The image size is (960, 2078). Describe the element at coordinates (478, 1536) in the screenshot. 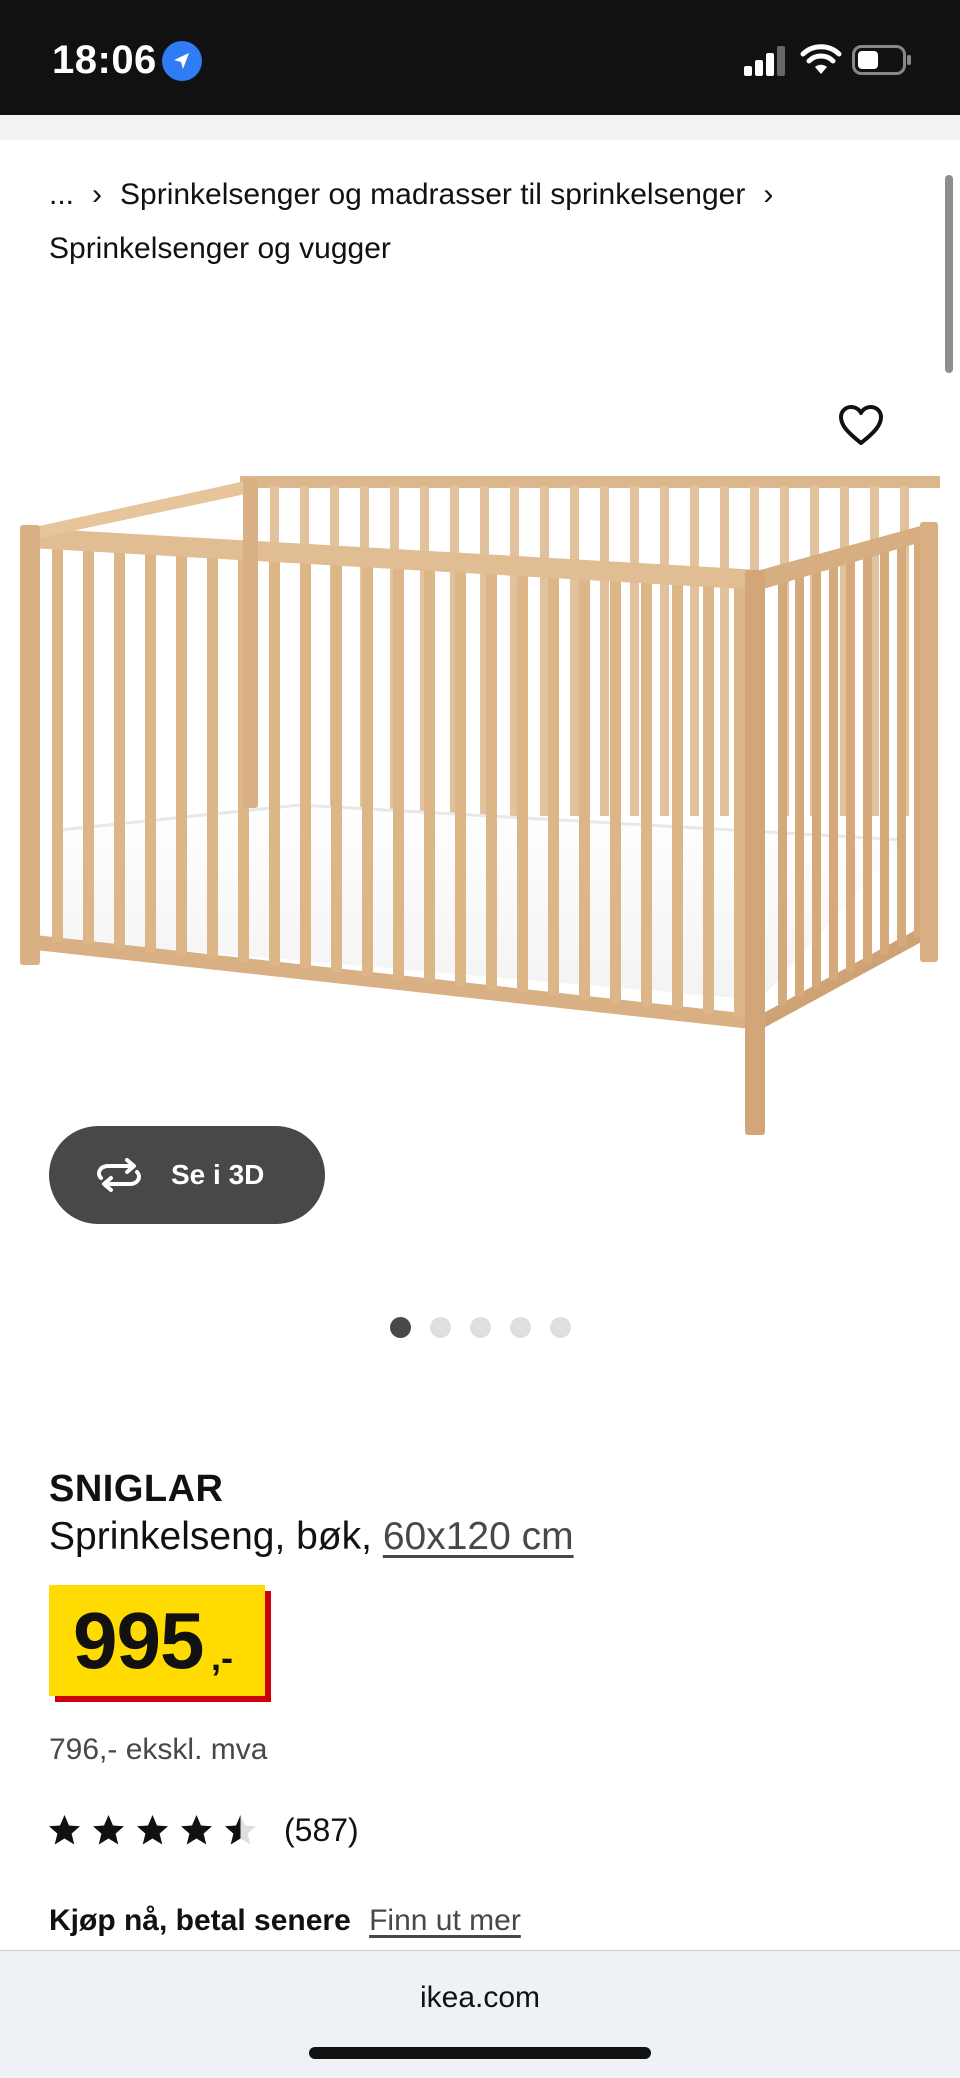

I see `size-link: 60x120 cm` at that location.